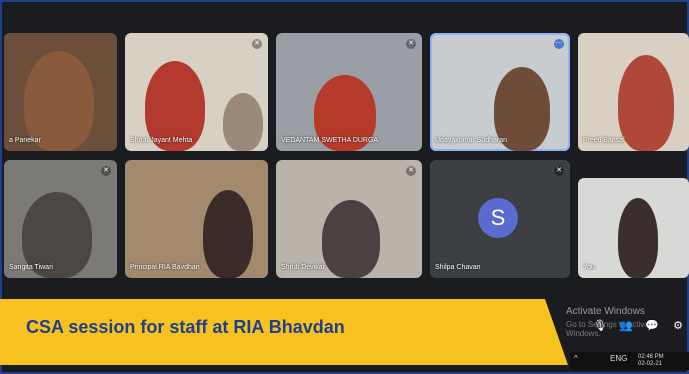 The height and width of the screenshot is (374, 689). I want to click on participant-tile-self: You, so click(633, 228).